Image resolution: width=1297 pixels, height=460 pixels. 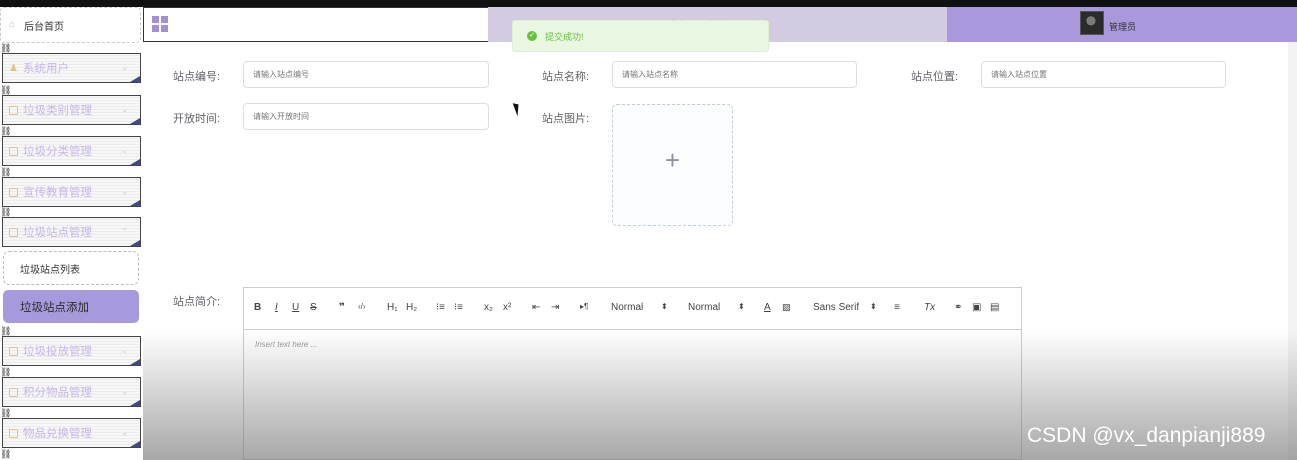 I want to click on h2-button: H₂, so click(x=411, y=307).